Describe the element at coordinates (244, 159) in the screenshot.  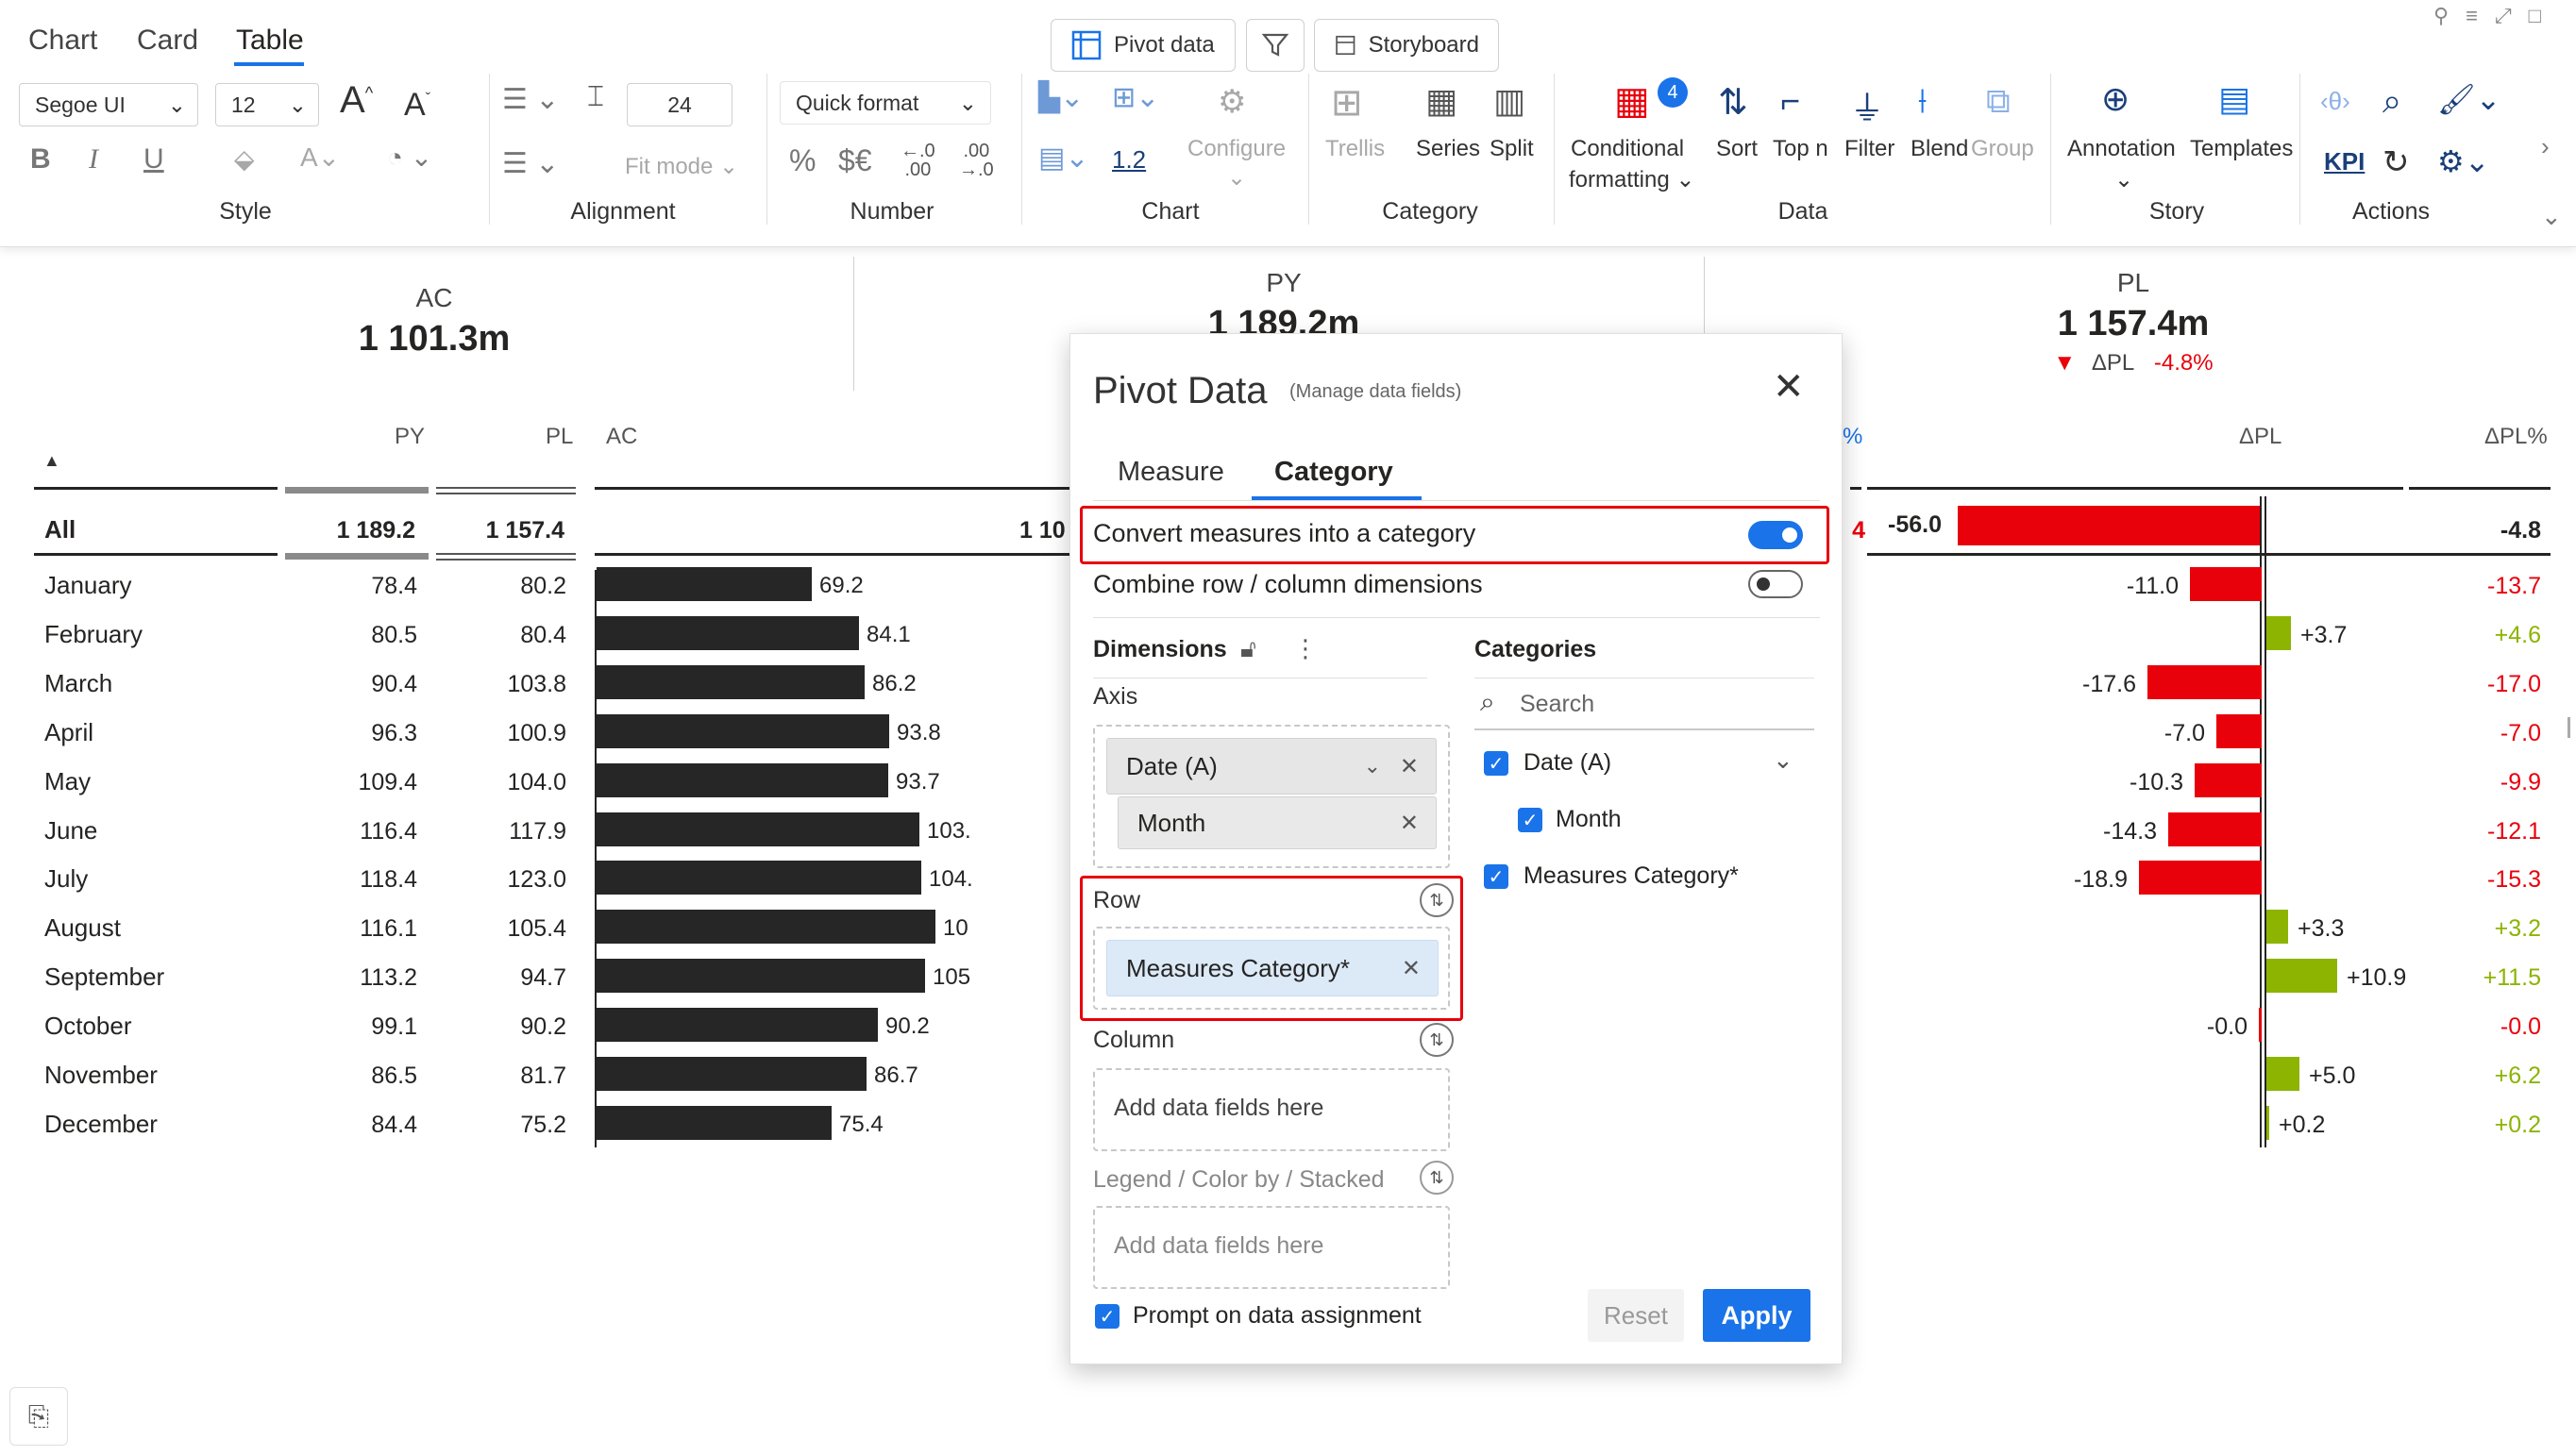
I see `fill-color-icon: ⬙` at that location.